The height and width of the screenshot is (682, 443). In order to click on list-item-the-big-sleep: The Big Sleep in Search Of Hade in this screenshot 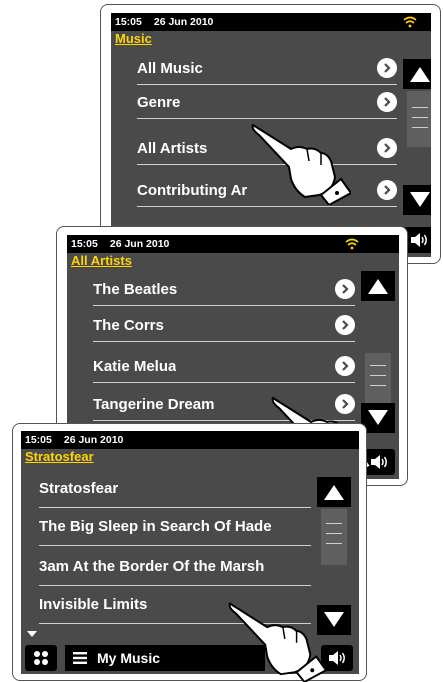, I will do `click(177, 526)`.